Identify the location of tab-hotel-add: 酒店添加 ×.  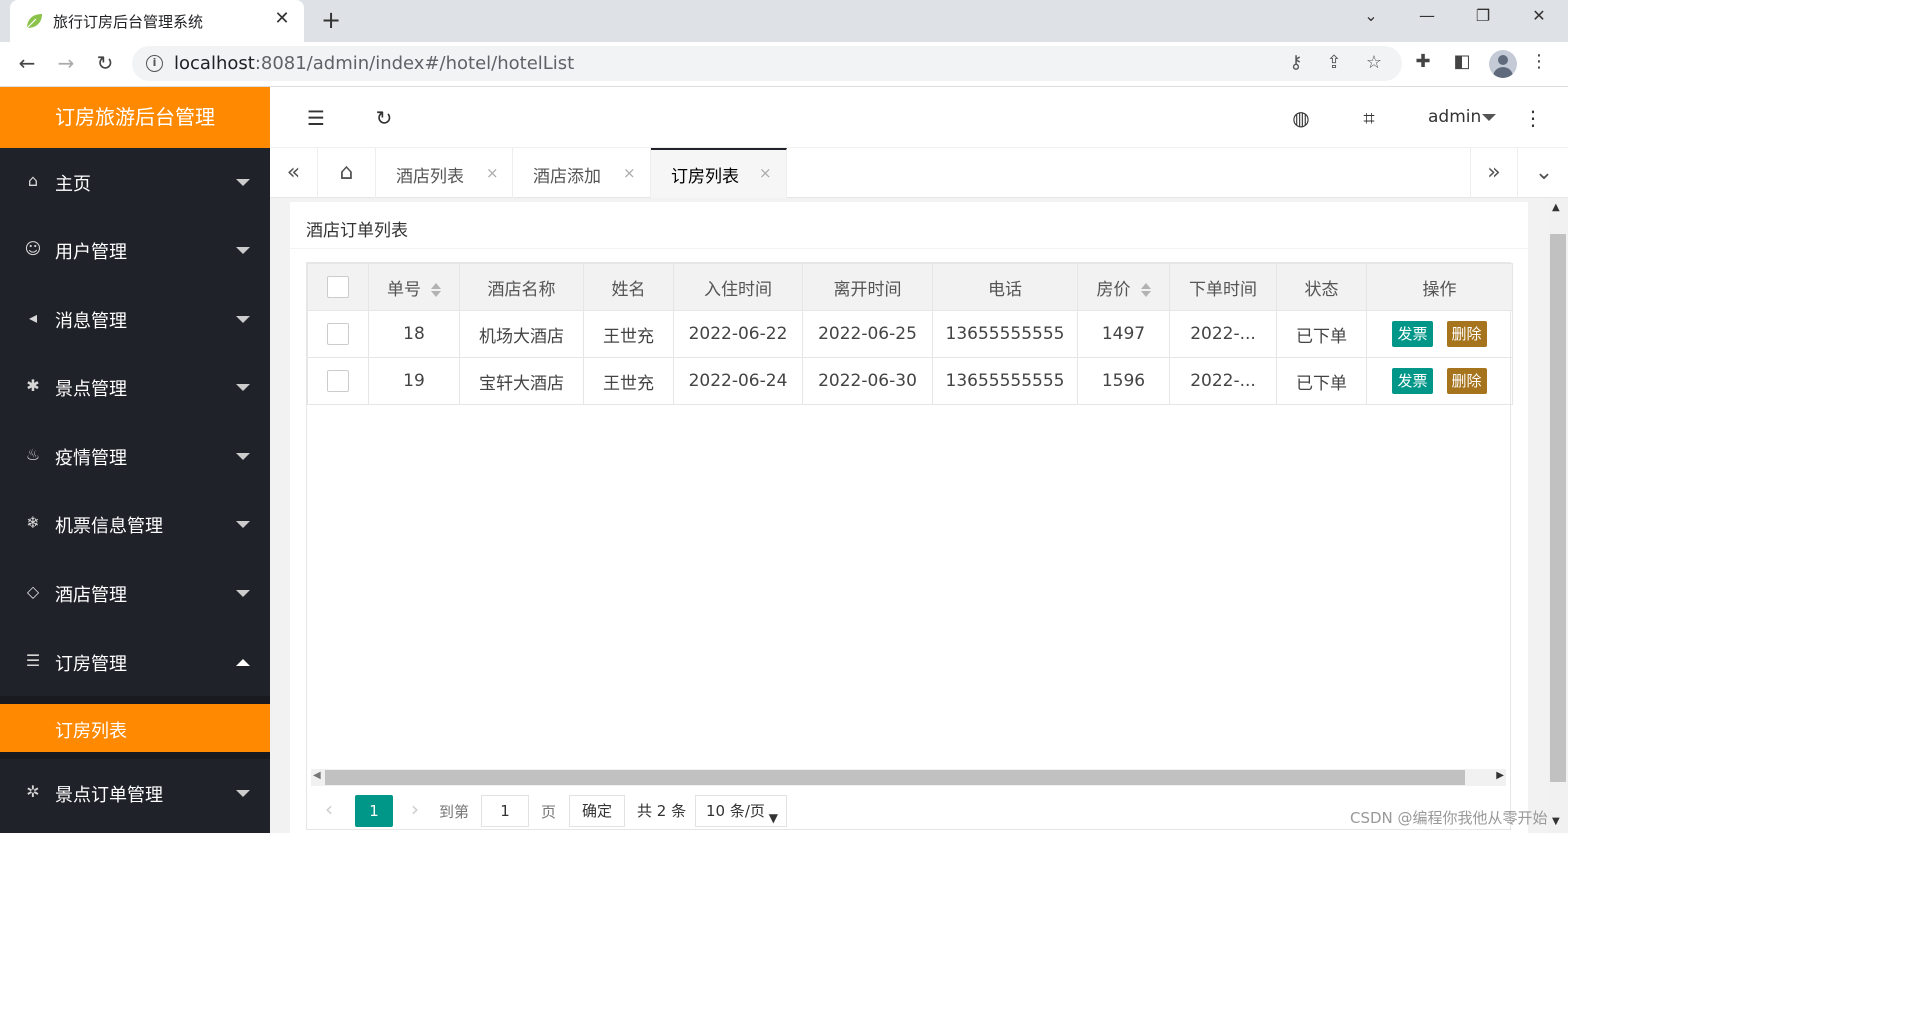
(582, 173).